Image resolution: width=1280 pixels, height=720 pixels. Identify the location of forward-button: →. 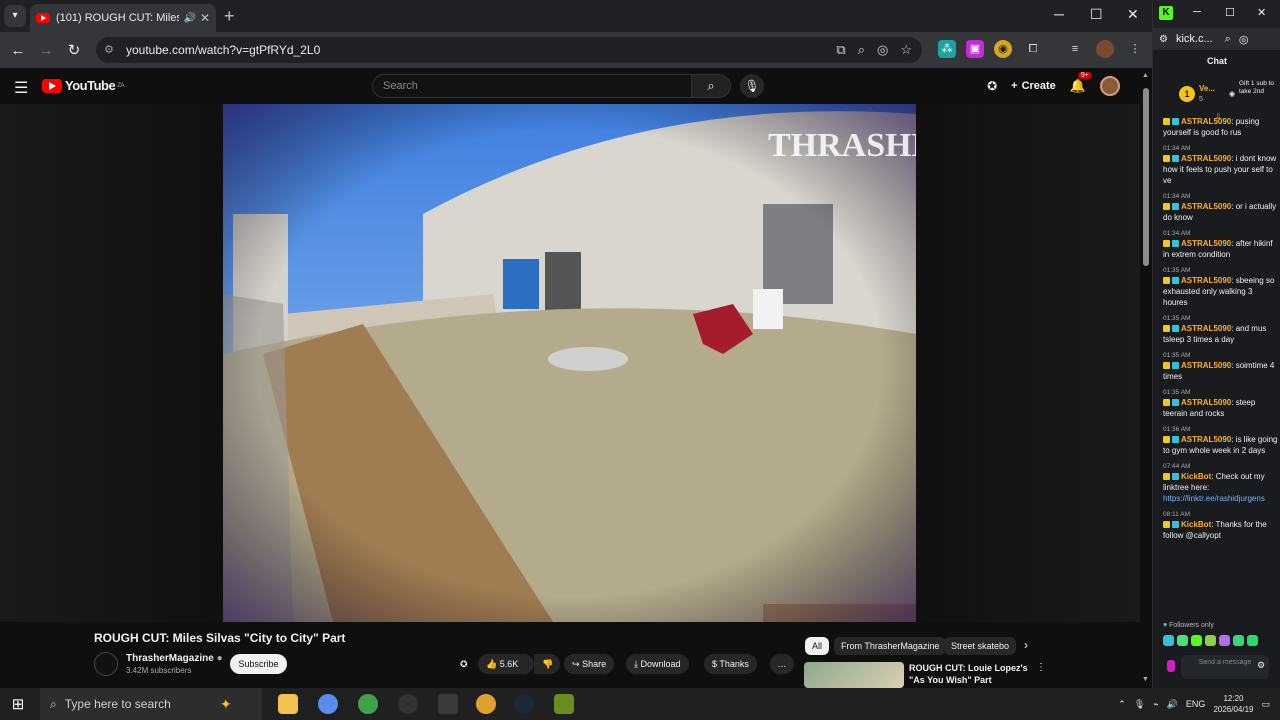
(46, 50).